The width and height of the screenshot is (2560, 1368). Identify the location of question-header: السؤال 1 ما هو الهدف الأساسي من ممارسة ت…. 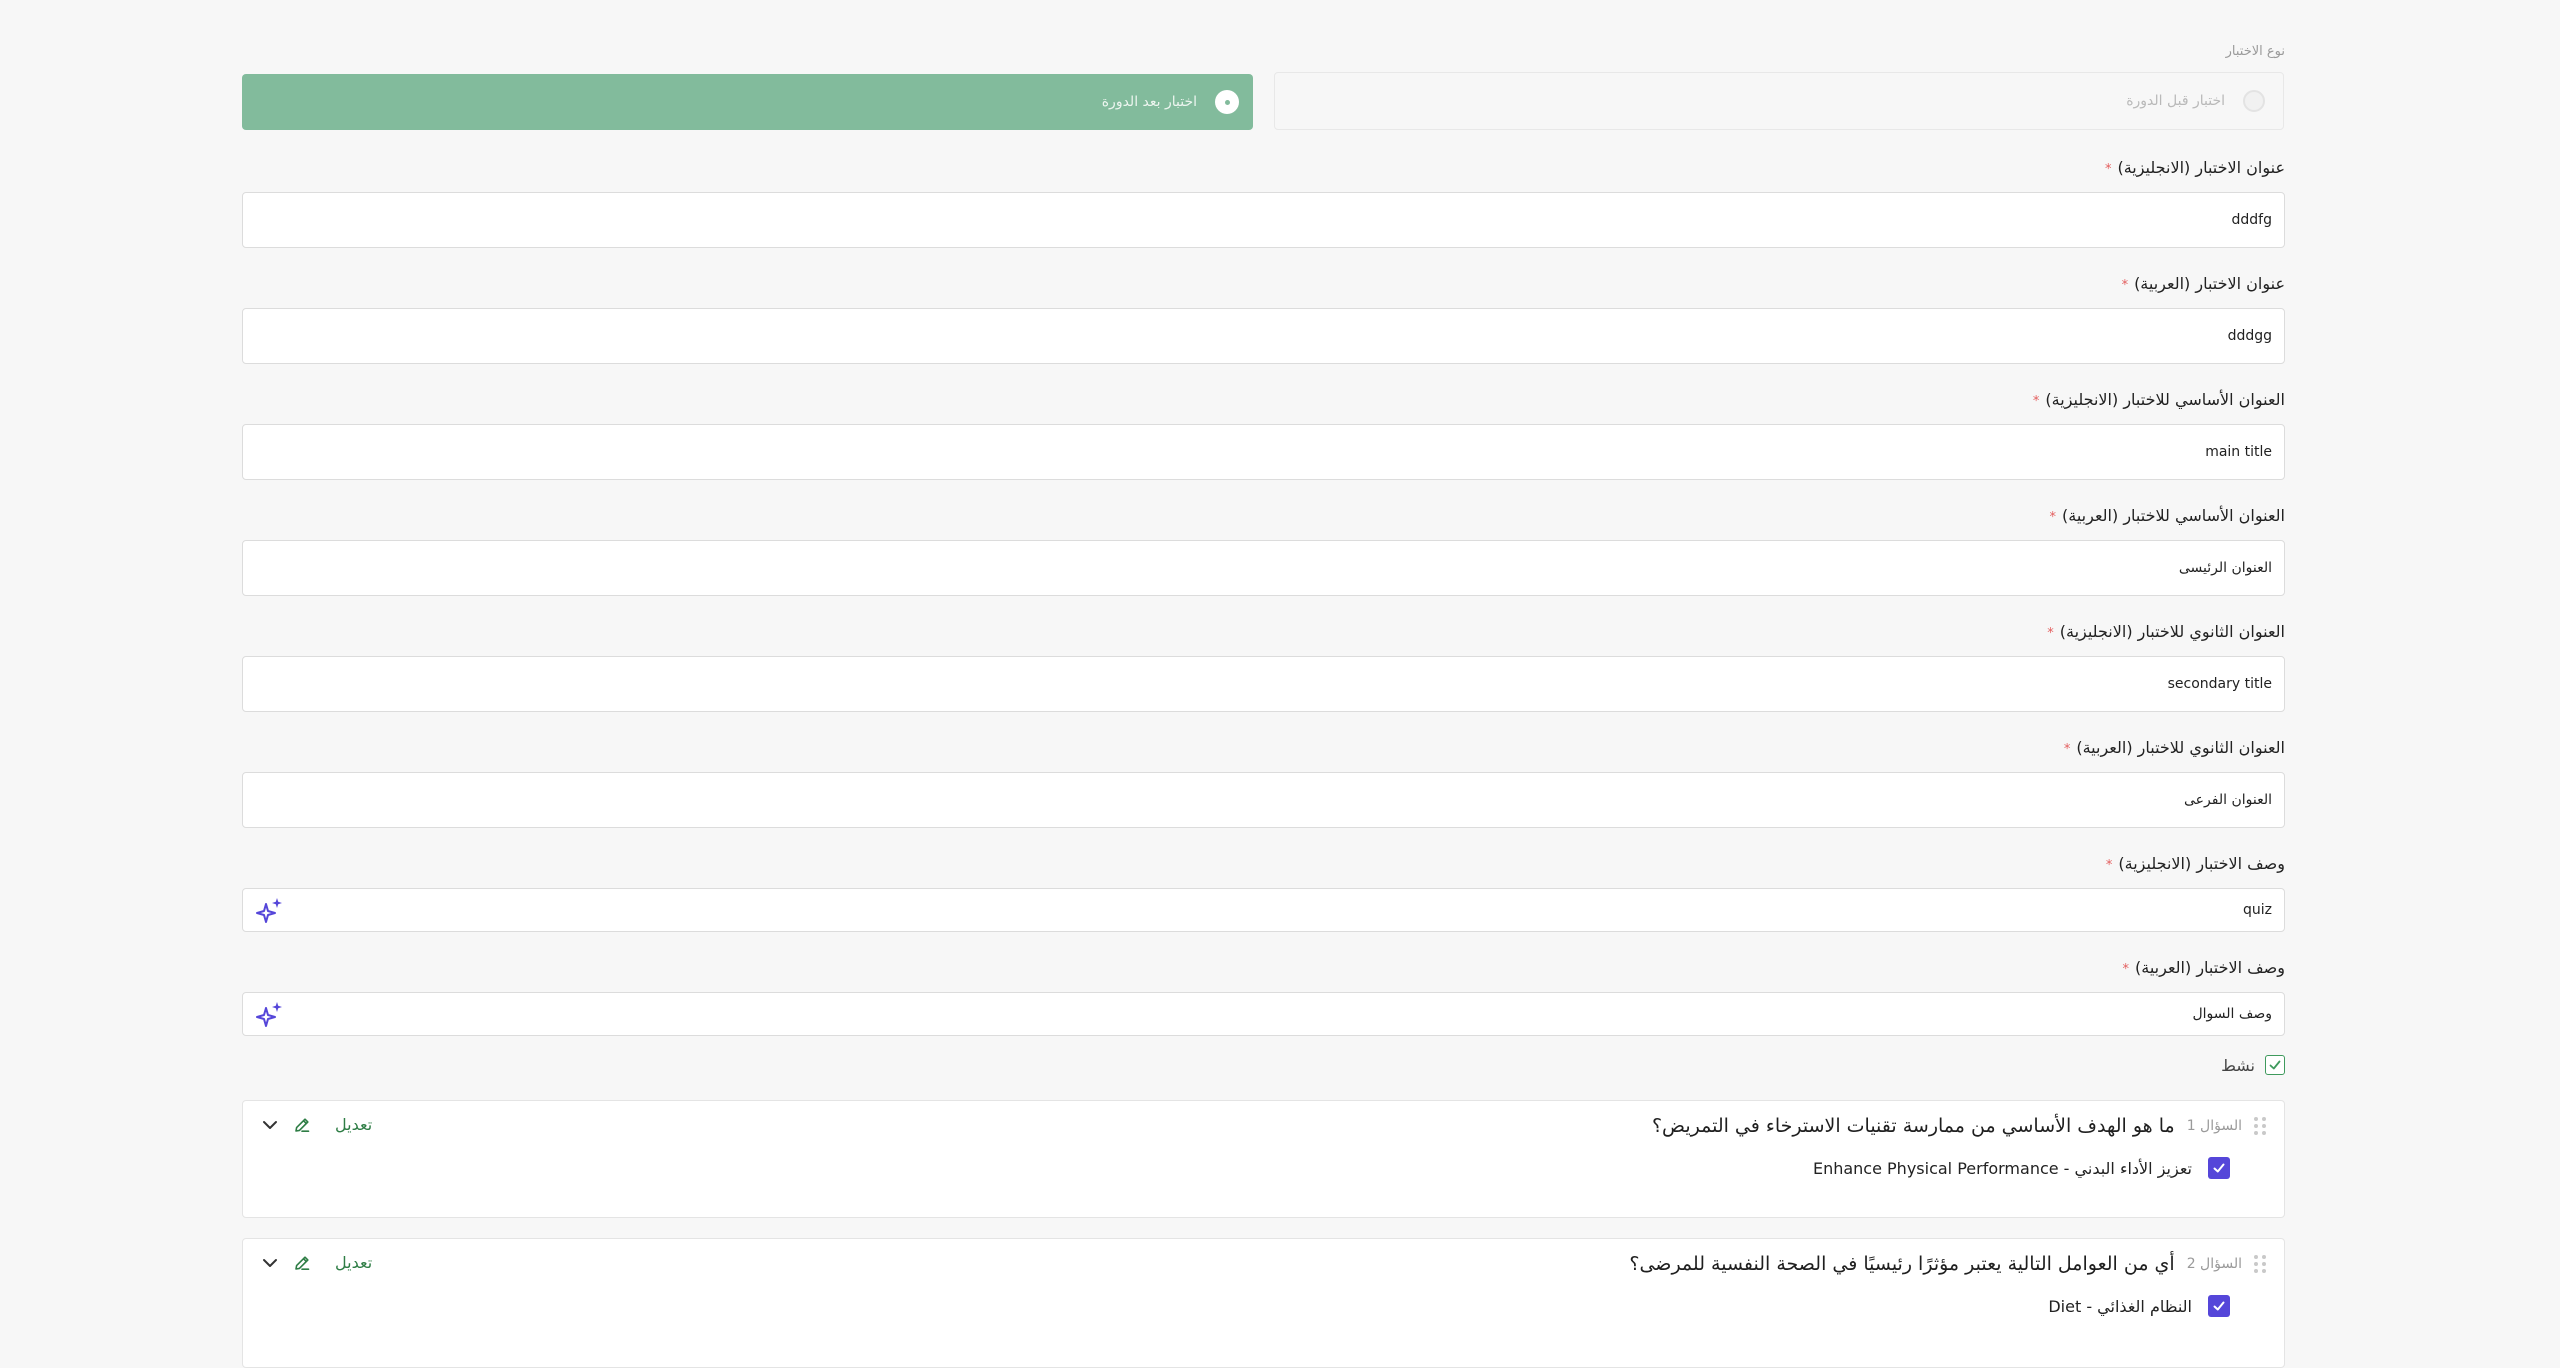
(1959, 1126).